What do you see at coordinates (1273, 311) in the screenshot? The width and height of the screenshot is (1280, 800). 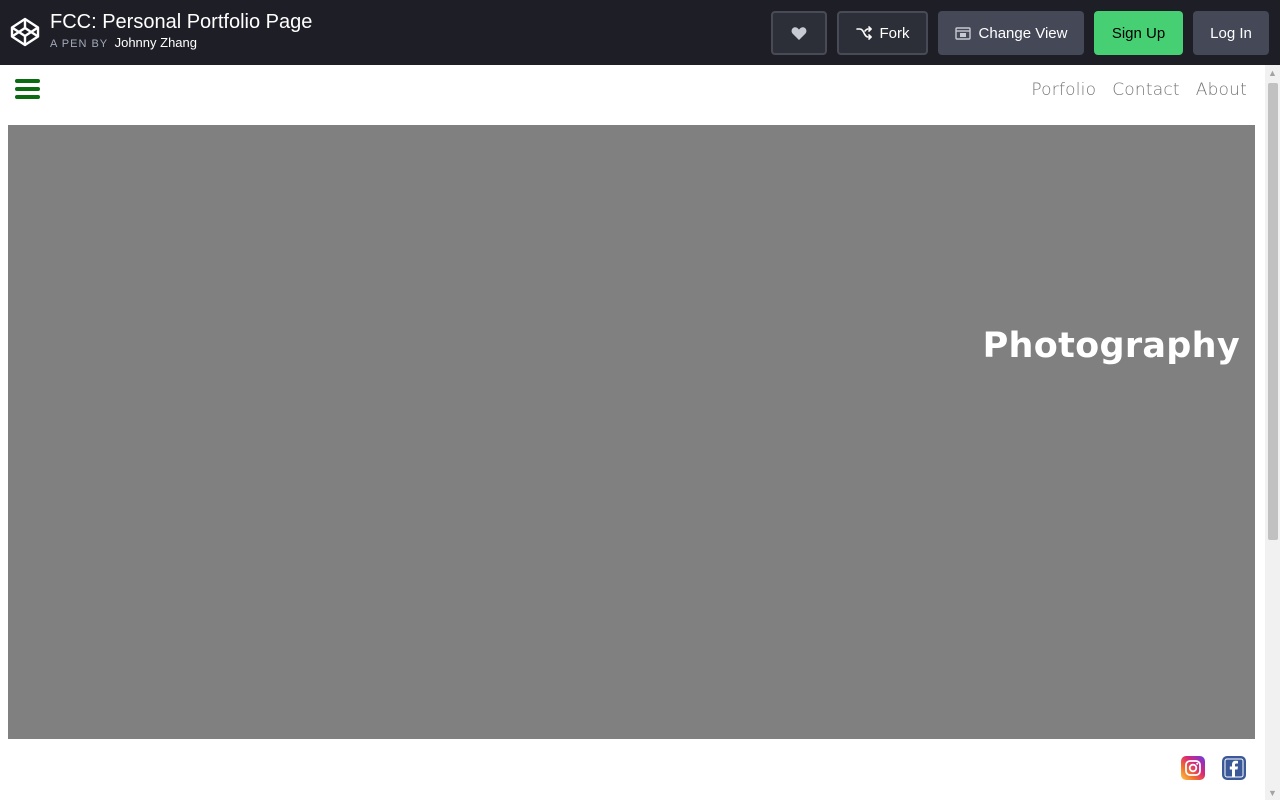 I see `scrollbar-thumb` at bounding box center [1273, 311].